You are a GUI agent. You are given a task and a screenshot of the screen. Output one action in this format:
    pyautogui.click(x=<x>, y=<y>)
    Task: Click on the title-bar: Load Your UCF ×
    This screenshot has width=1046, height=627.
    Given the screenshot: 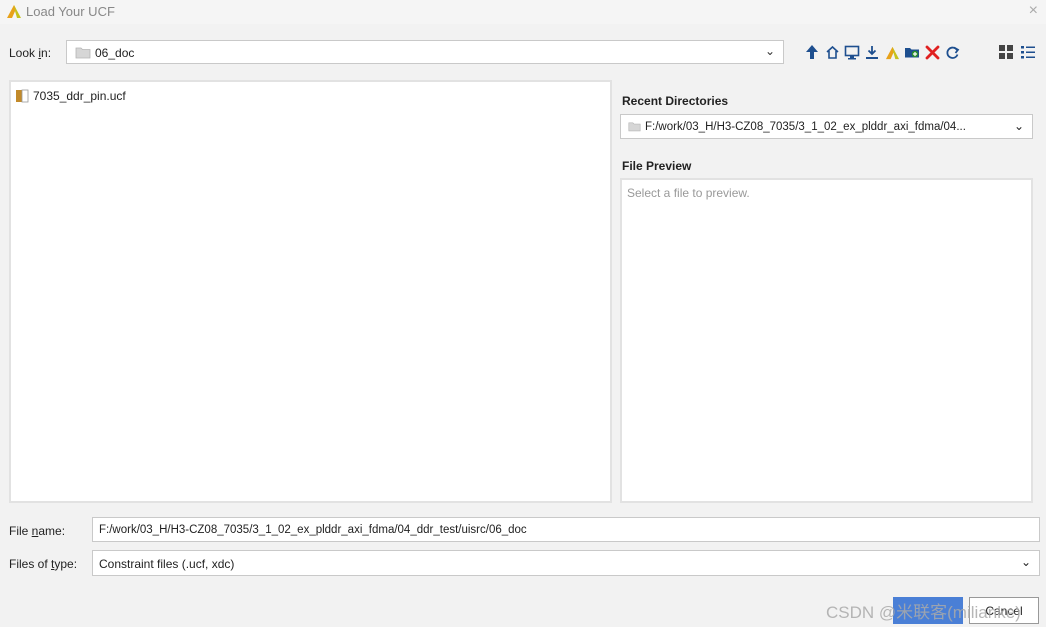 What is the action you would take?
    pyautogui.click(x=523, y=12)
    